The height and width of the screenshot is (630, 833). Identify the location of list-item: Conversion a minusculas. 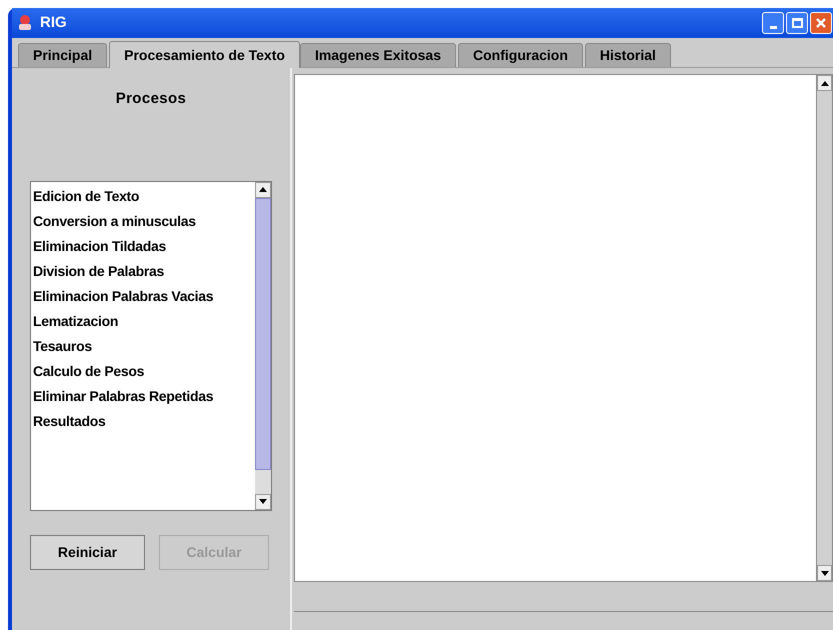
(144, 221).